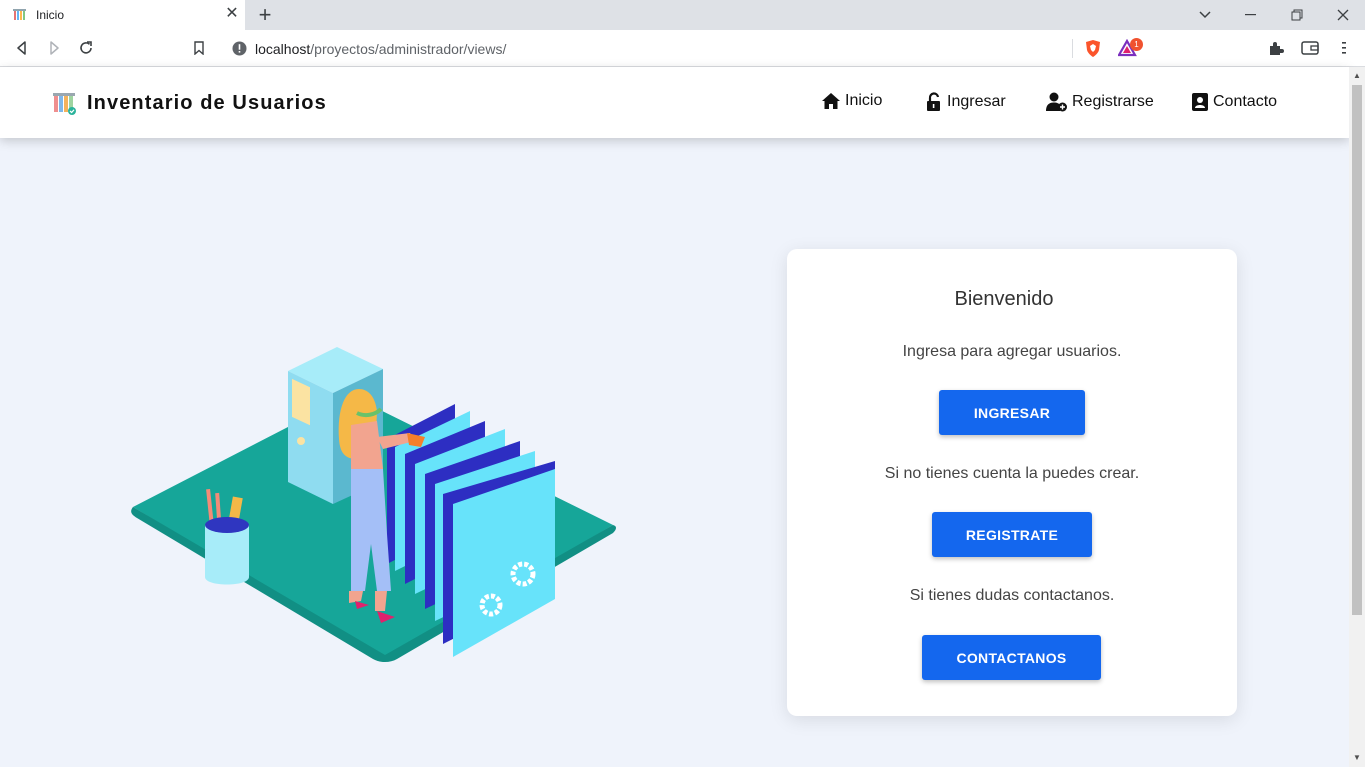 The image size is (1365, 767). I want to click on brand: Inventario de Usuarios, so click(190, 103).